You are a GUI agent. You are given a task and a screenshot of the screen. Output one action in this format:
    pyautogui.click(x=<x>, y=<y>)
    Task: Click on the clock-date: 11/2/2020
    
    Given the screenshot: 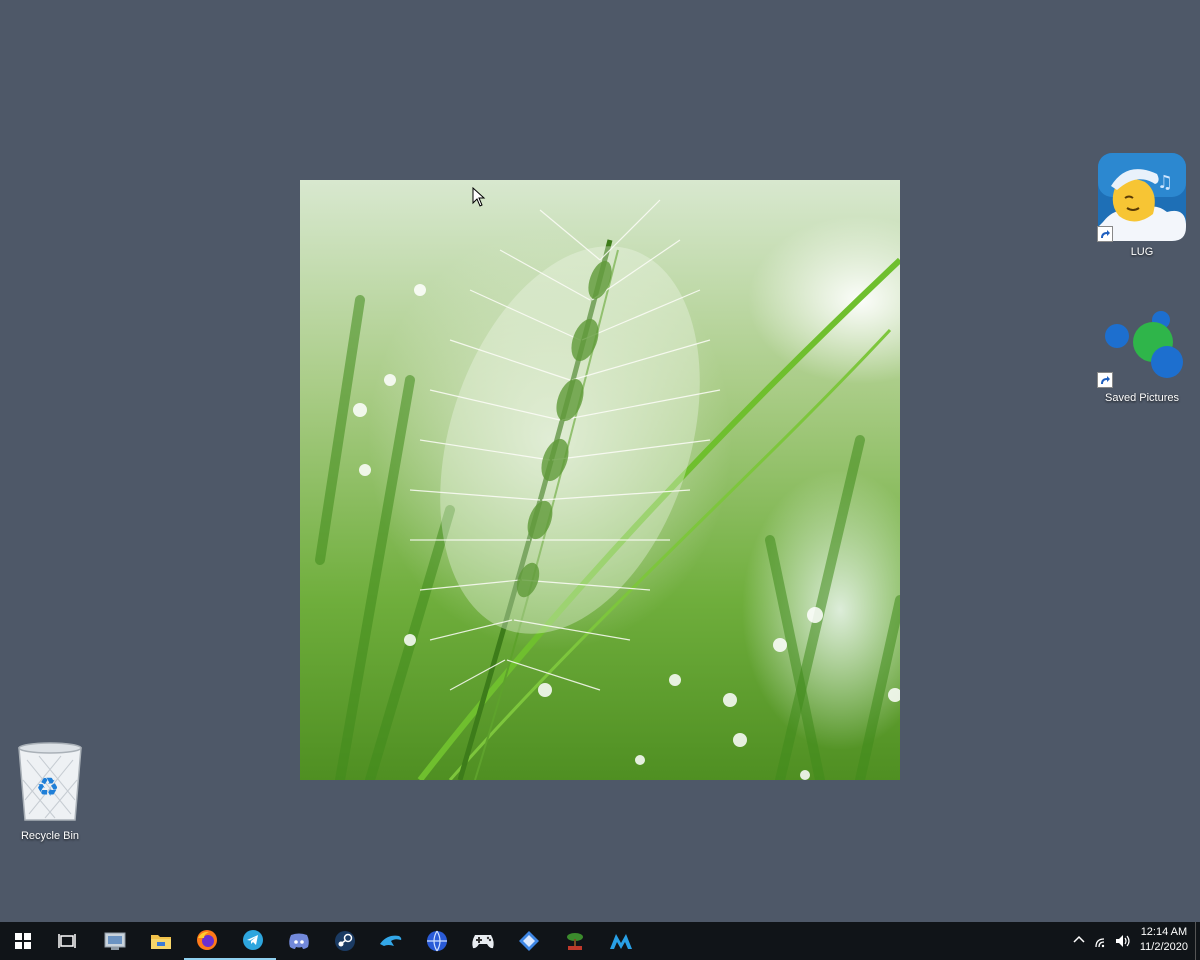 What is the action you would take?
    pyautogui.click(x=1163, y=947)
    